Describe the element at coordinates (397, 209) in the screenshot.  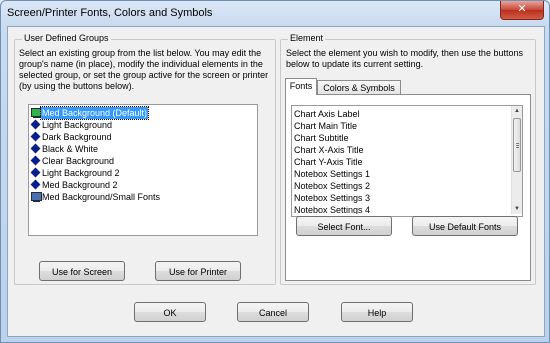
I see `element-item: Notebox Settings 4` at that location.